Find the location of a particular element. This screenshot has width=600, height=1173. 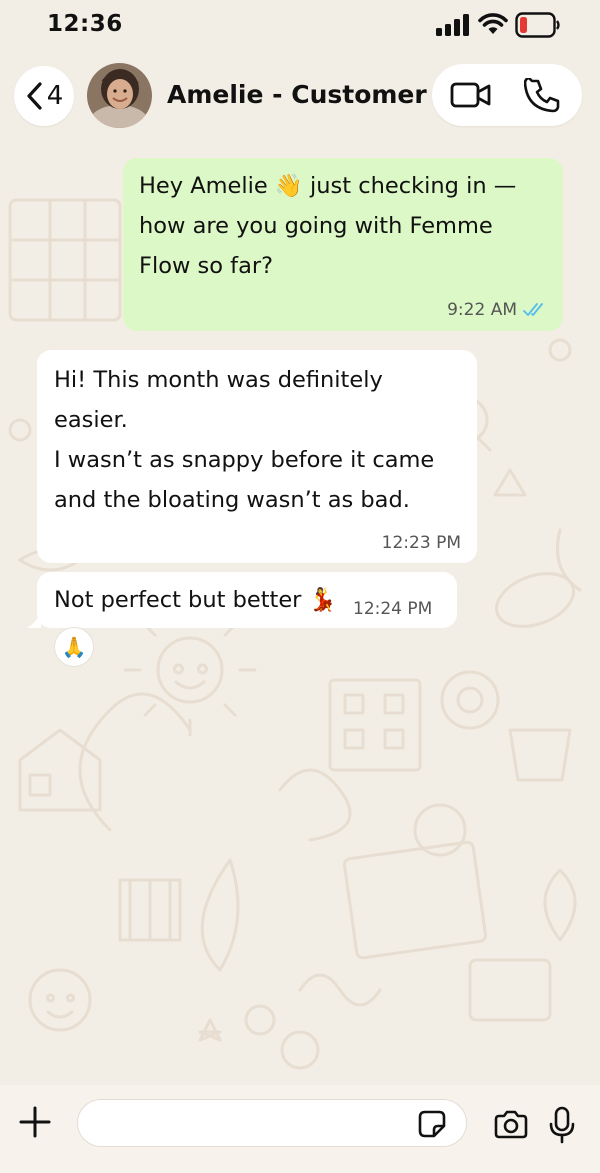

message-incoming: Not perfect but better 💃 12:24 PM is located at coordinates (247, 600).